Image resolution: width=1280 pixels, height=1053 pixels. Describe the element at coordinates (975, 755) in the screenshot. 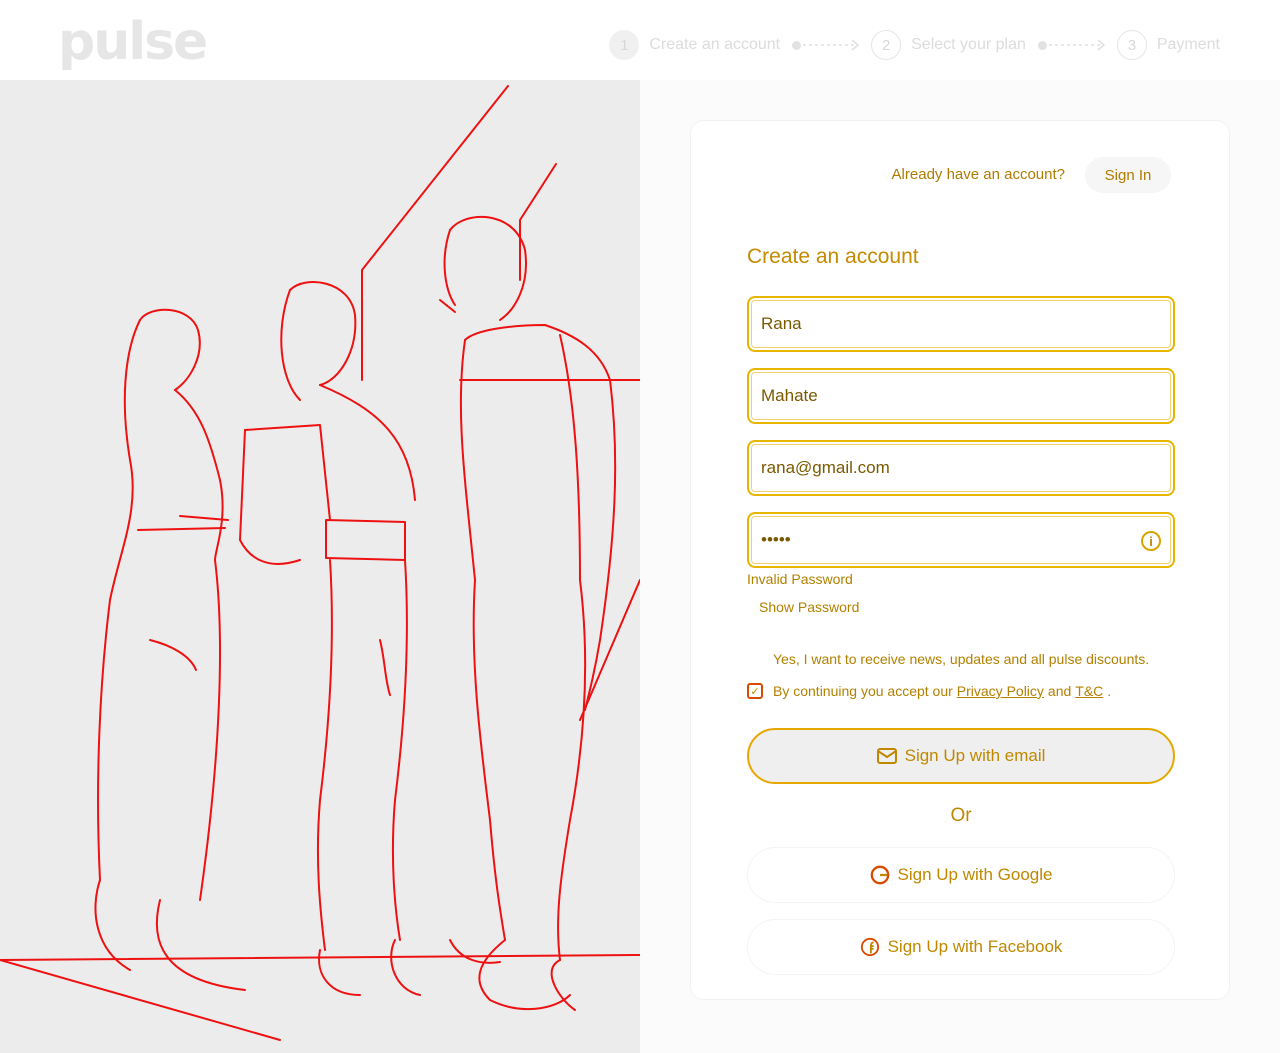

I see `sign-up-email-label: Sign Up with email` at that location.